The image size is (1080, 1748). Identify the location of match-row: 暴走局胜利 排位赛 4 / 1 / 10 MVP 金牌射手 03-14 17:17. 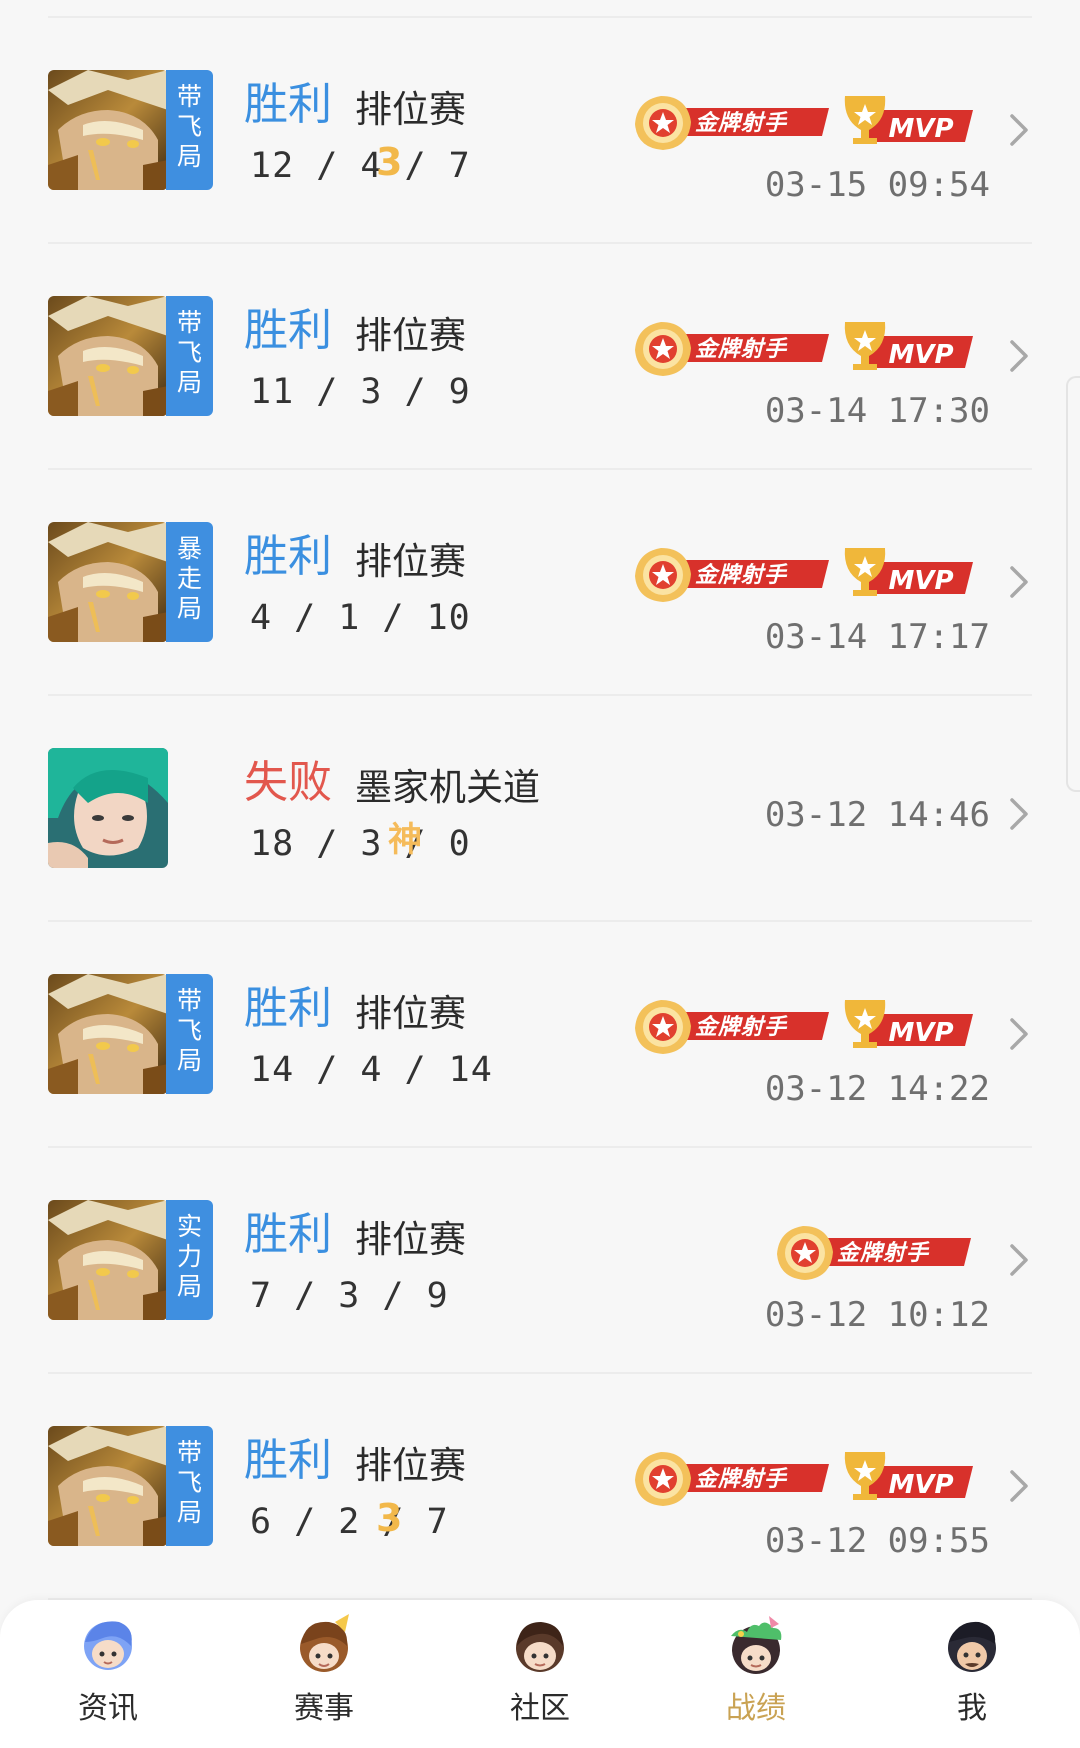
(540, 583).